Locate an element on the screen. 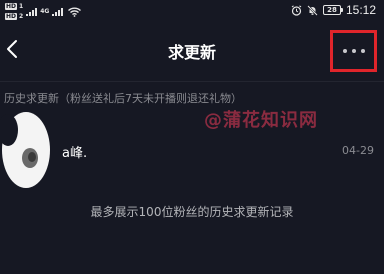 This screenshot has width=384, height=274. hd-badge-1: HD is located at coordinates (11, 6).